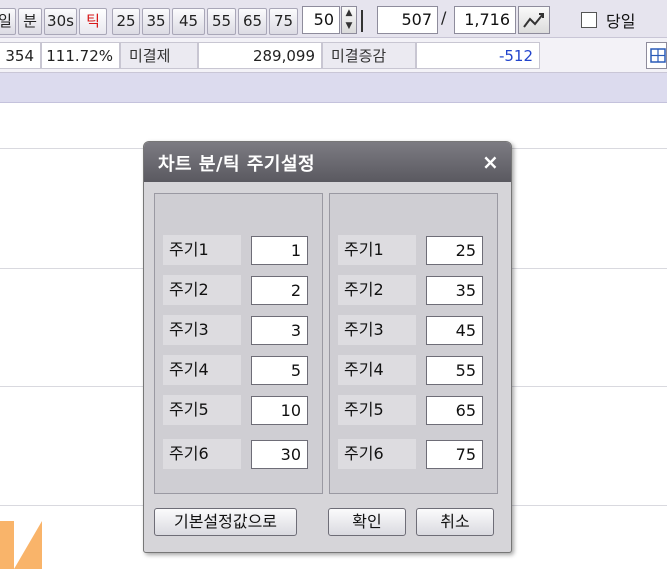  I want to click on unsettled-label: 미결제, so click(159, 55).